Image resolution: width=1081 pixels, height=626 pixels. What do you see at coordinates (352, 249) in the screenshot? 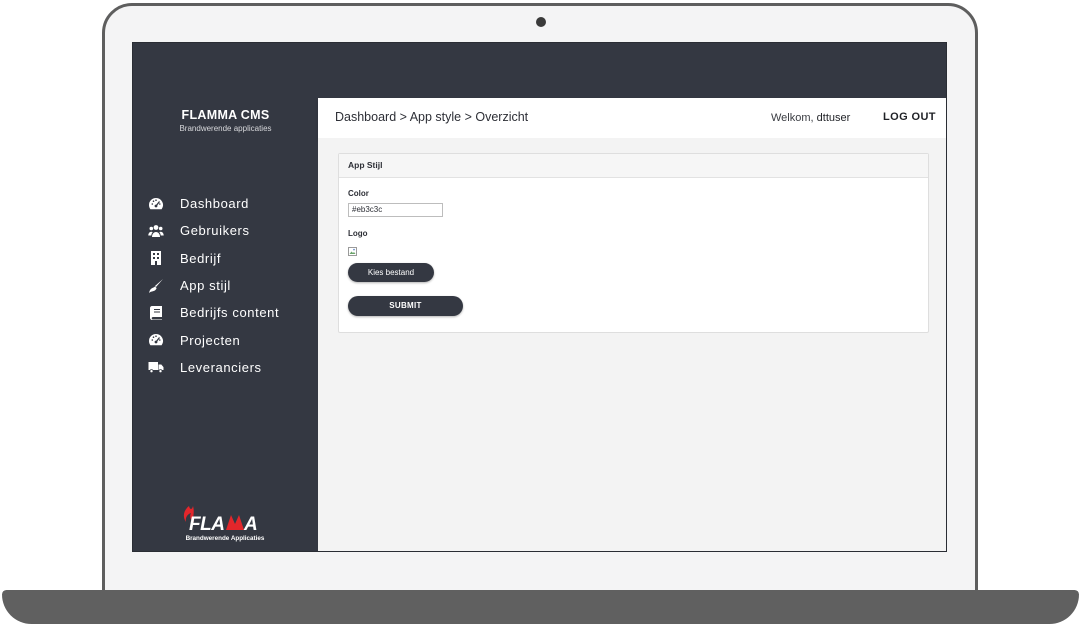
I see `broken-image-icon` at bounding box center [352, 249].